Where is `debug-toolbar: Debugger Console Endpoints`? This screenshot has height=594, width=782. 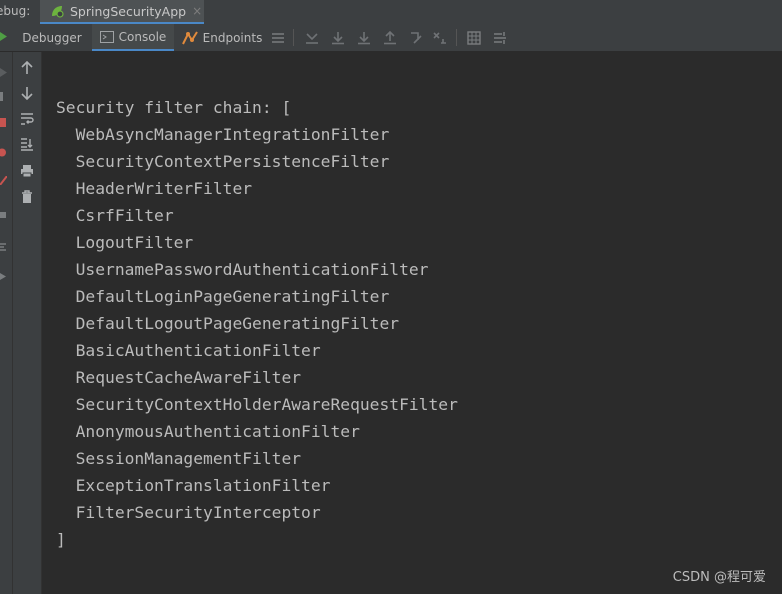
debug-toolbar: Debugger Console Endpoints is located at coordinates (391, 38).